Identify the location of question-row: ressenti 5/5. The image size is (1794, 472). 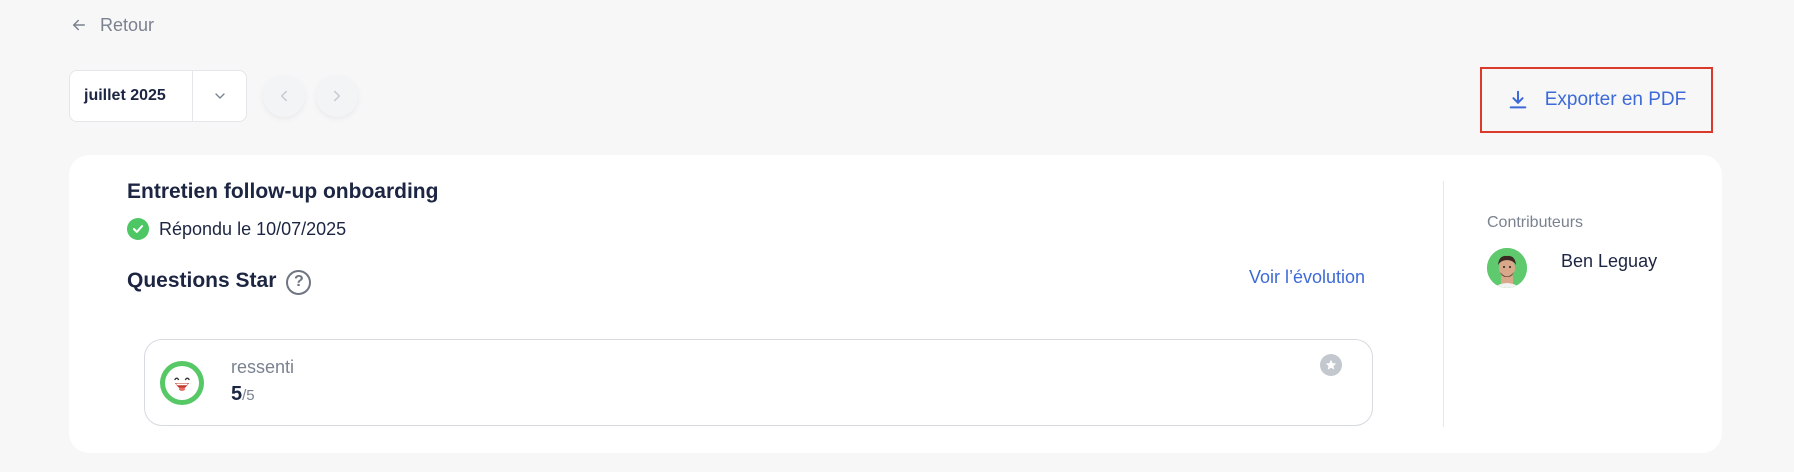
(758, 382).